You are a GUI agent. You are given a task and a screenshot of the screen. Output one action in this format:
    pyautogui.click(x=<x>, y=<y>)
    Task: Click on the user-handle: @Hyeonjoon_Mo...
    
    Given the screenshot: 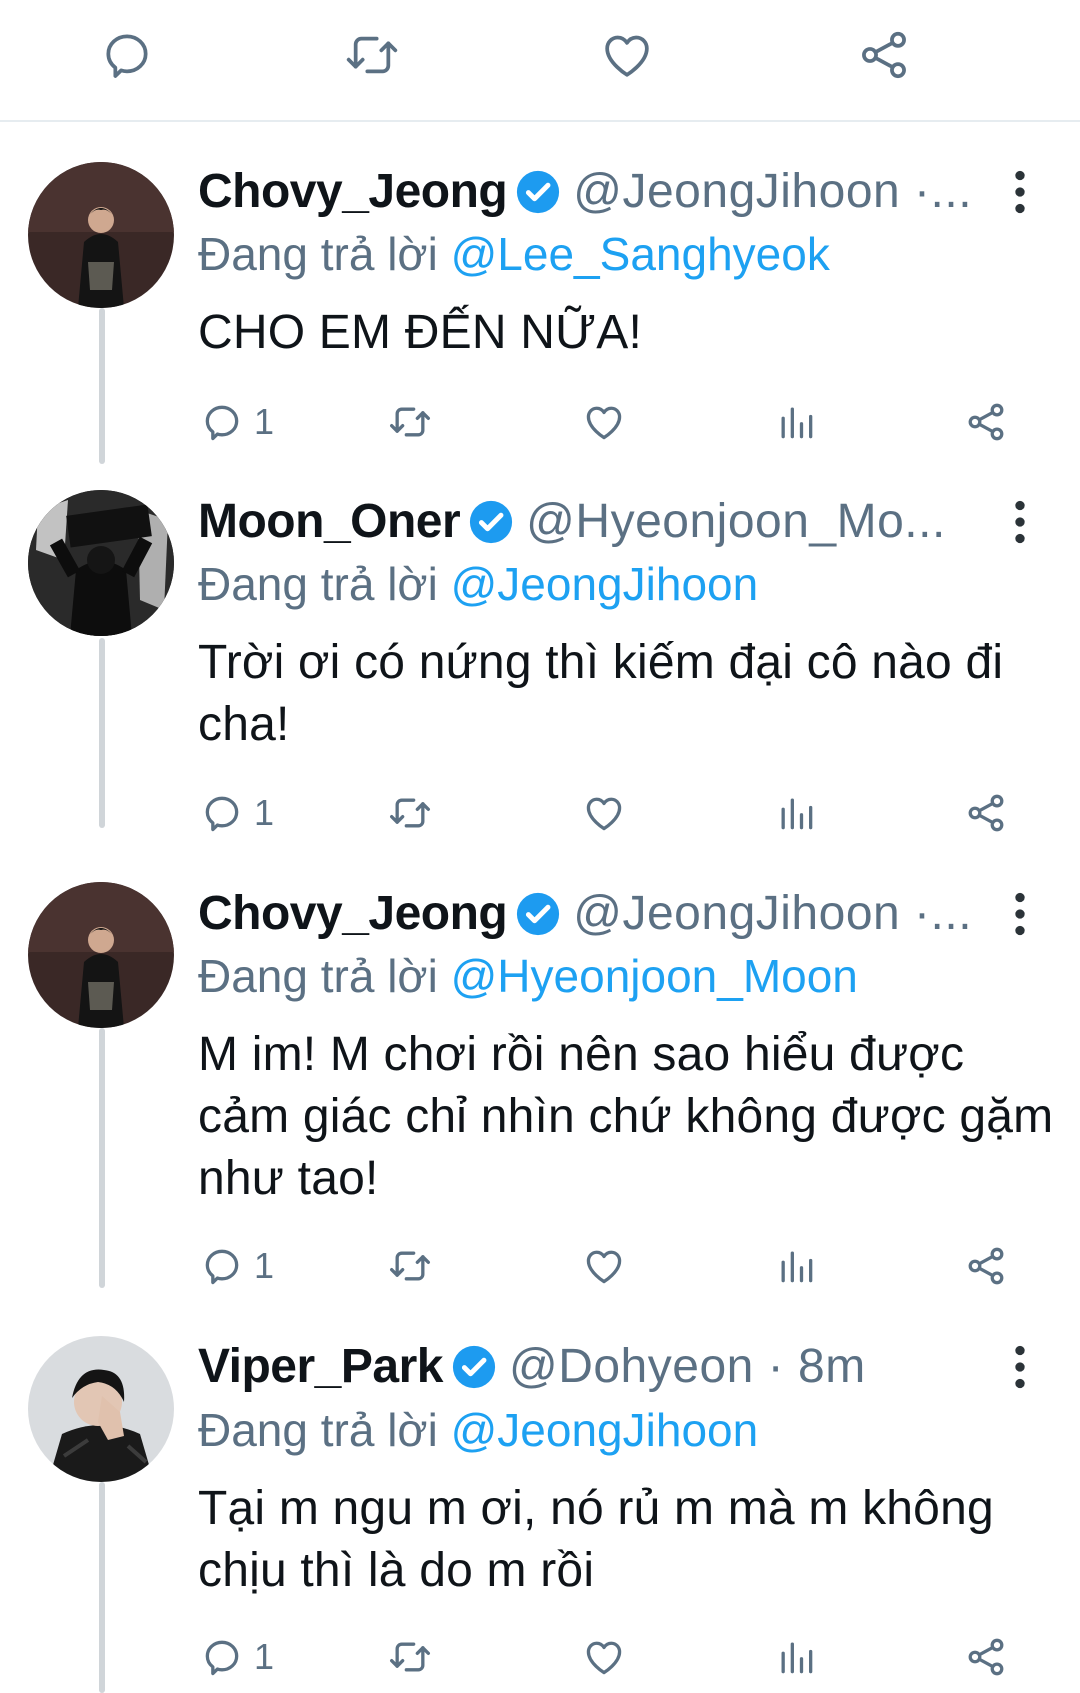 What is the action you would take?
    pyautogui.click(x=736, y=522)
    